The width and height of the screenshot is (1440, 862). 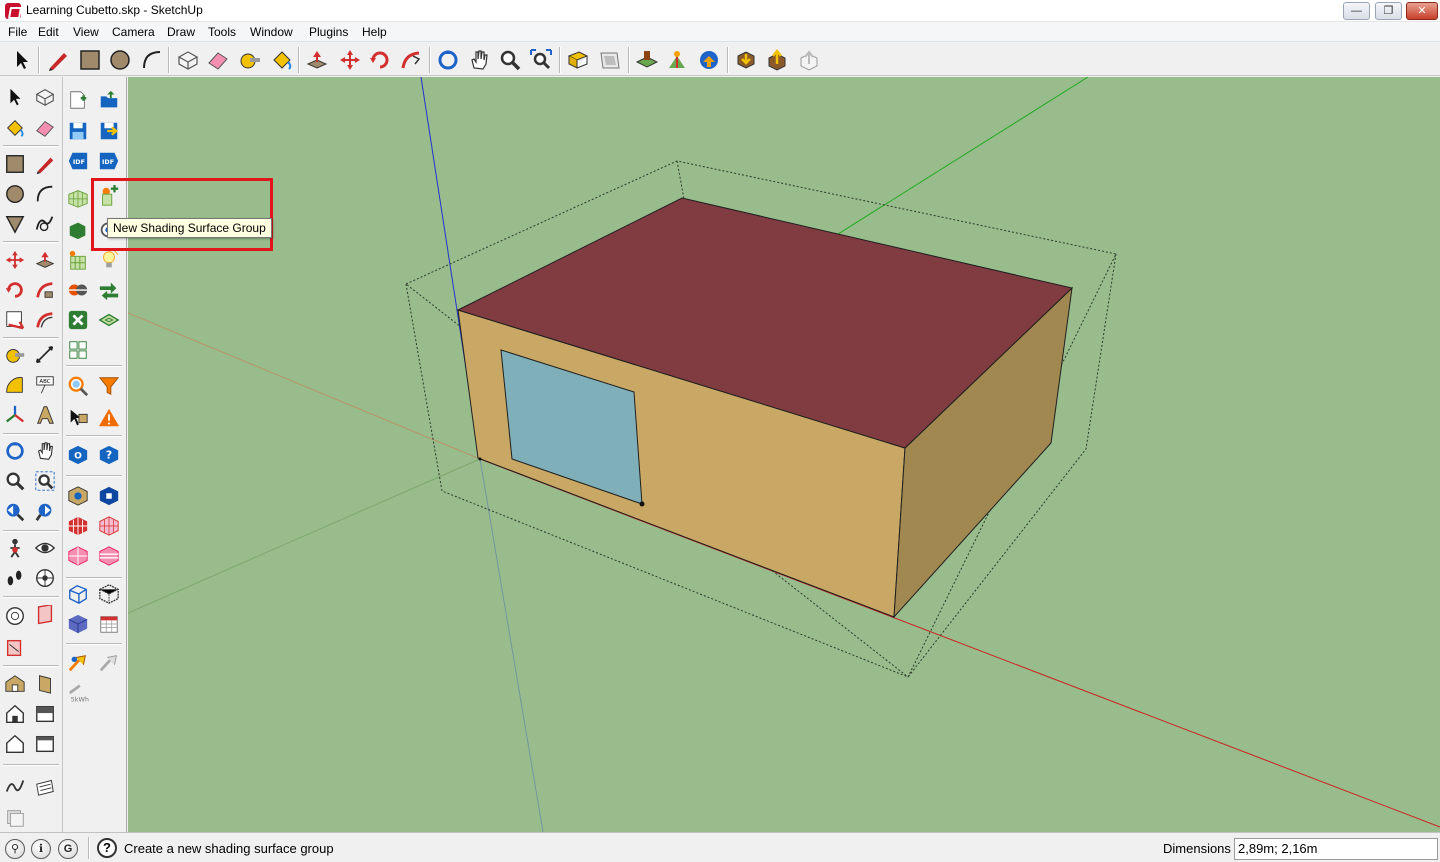 I want to click on space-attributes-icon, so click(x=78, y=290).